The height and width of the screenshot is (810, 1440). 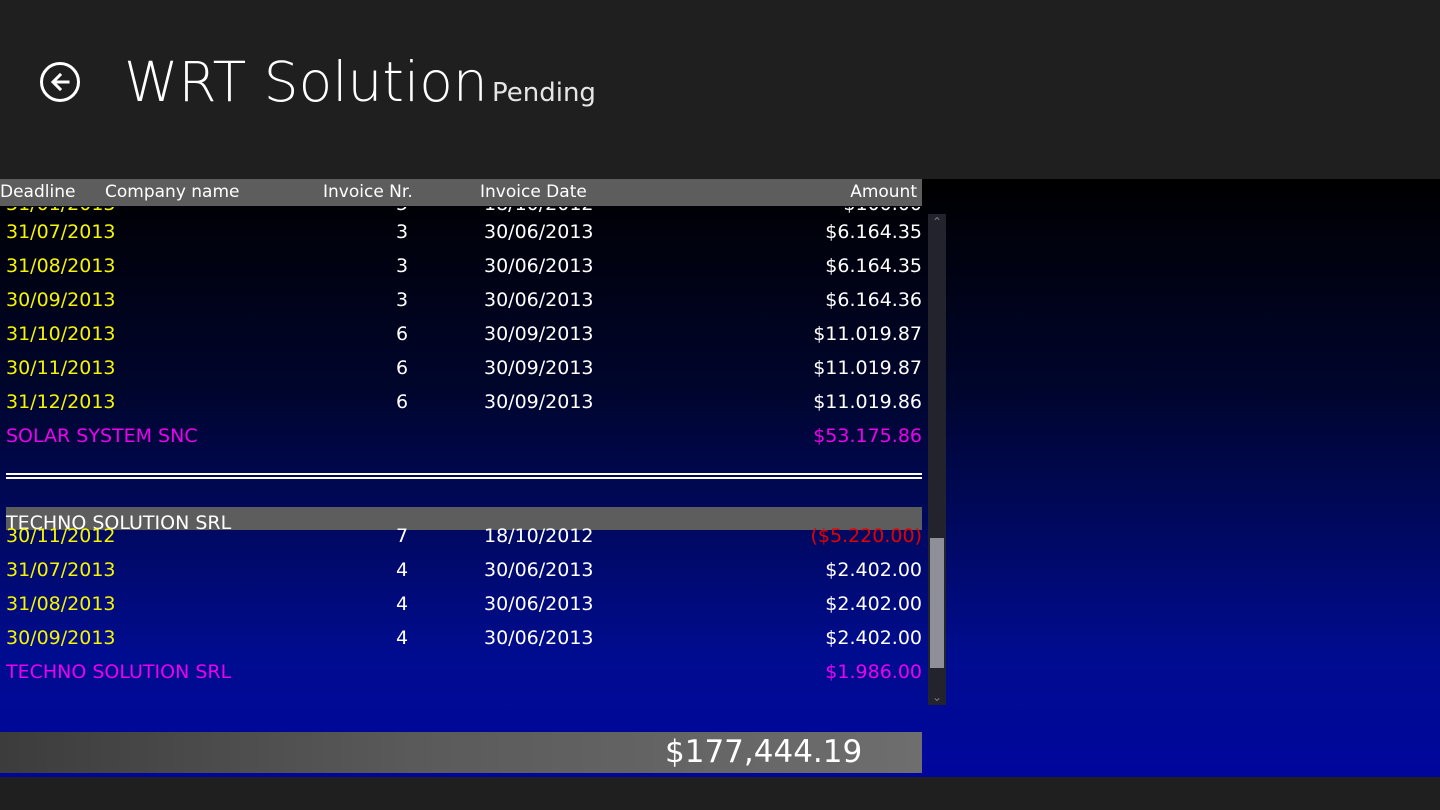 I want to click on invoice-date-cell: 18/10/2012, so click(x=539, y=536).